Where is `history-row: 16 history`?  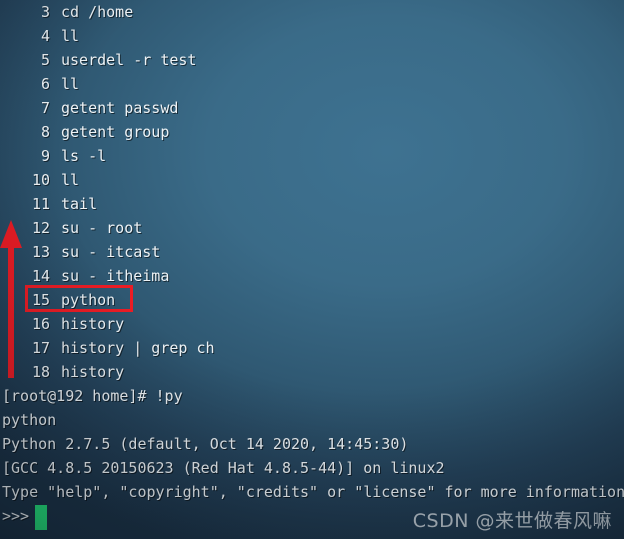
history-row: 16 history is located at coordinates (312, 324).